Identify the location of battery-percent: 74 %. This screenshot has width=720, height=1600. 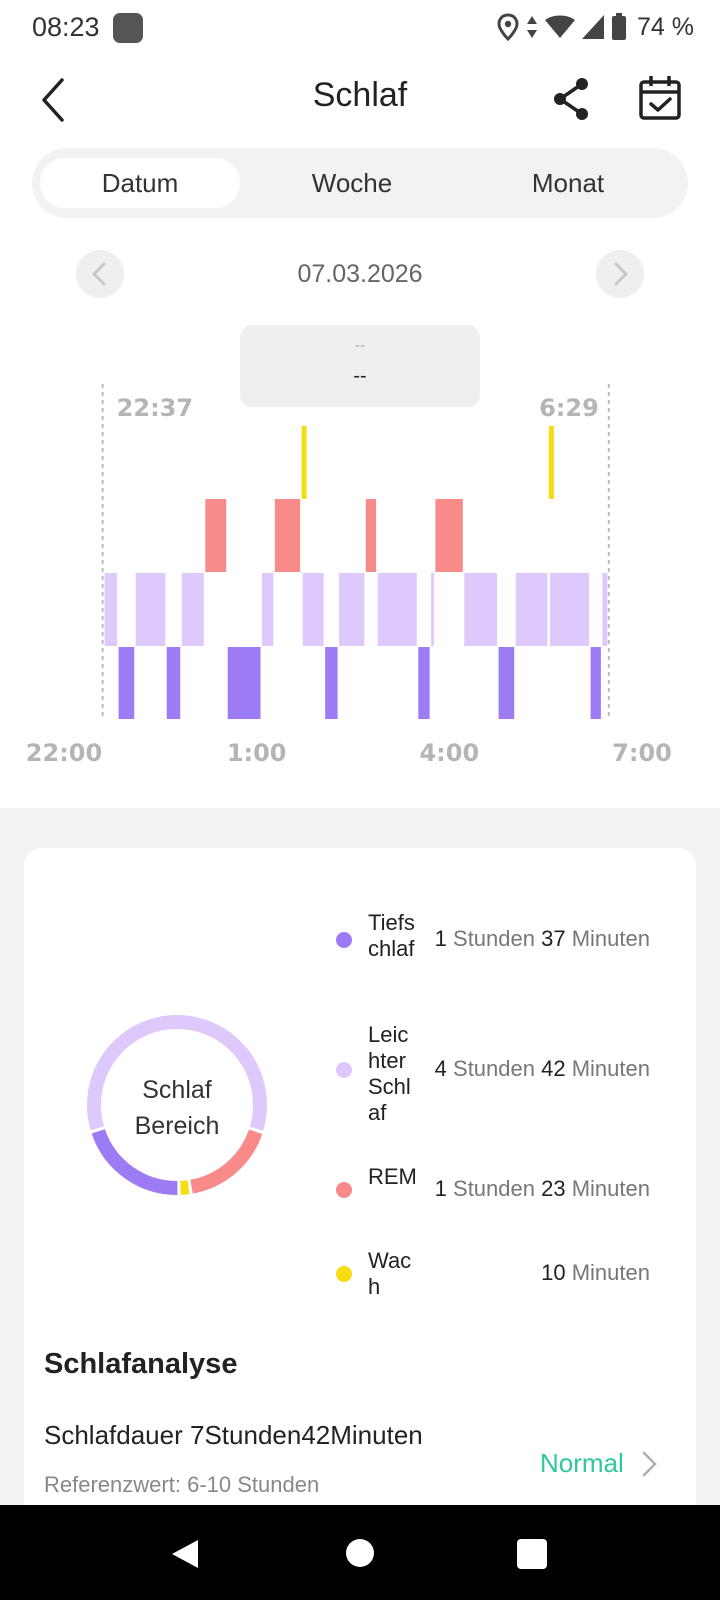
(665, 26).